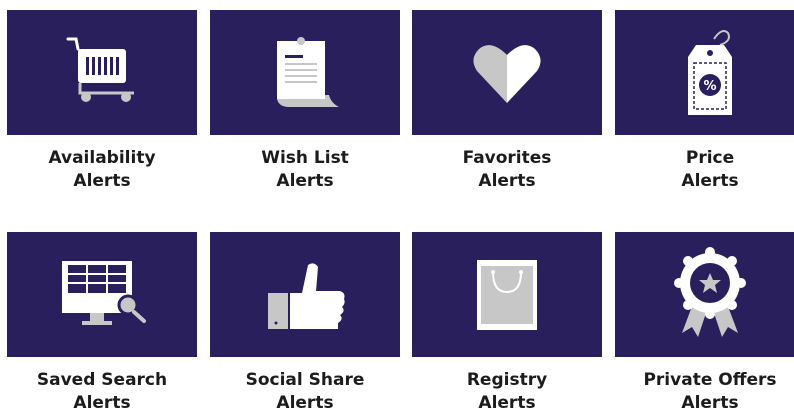  I want to click on favorites-alerts-label-line1: Favorites, so click(507, 158).